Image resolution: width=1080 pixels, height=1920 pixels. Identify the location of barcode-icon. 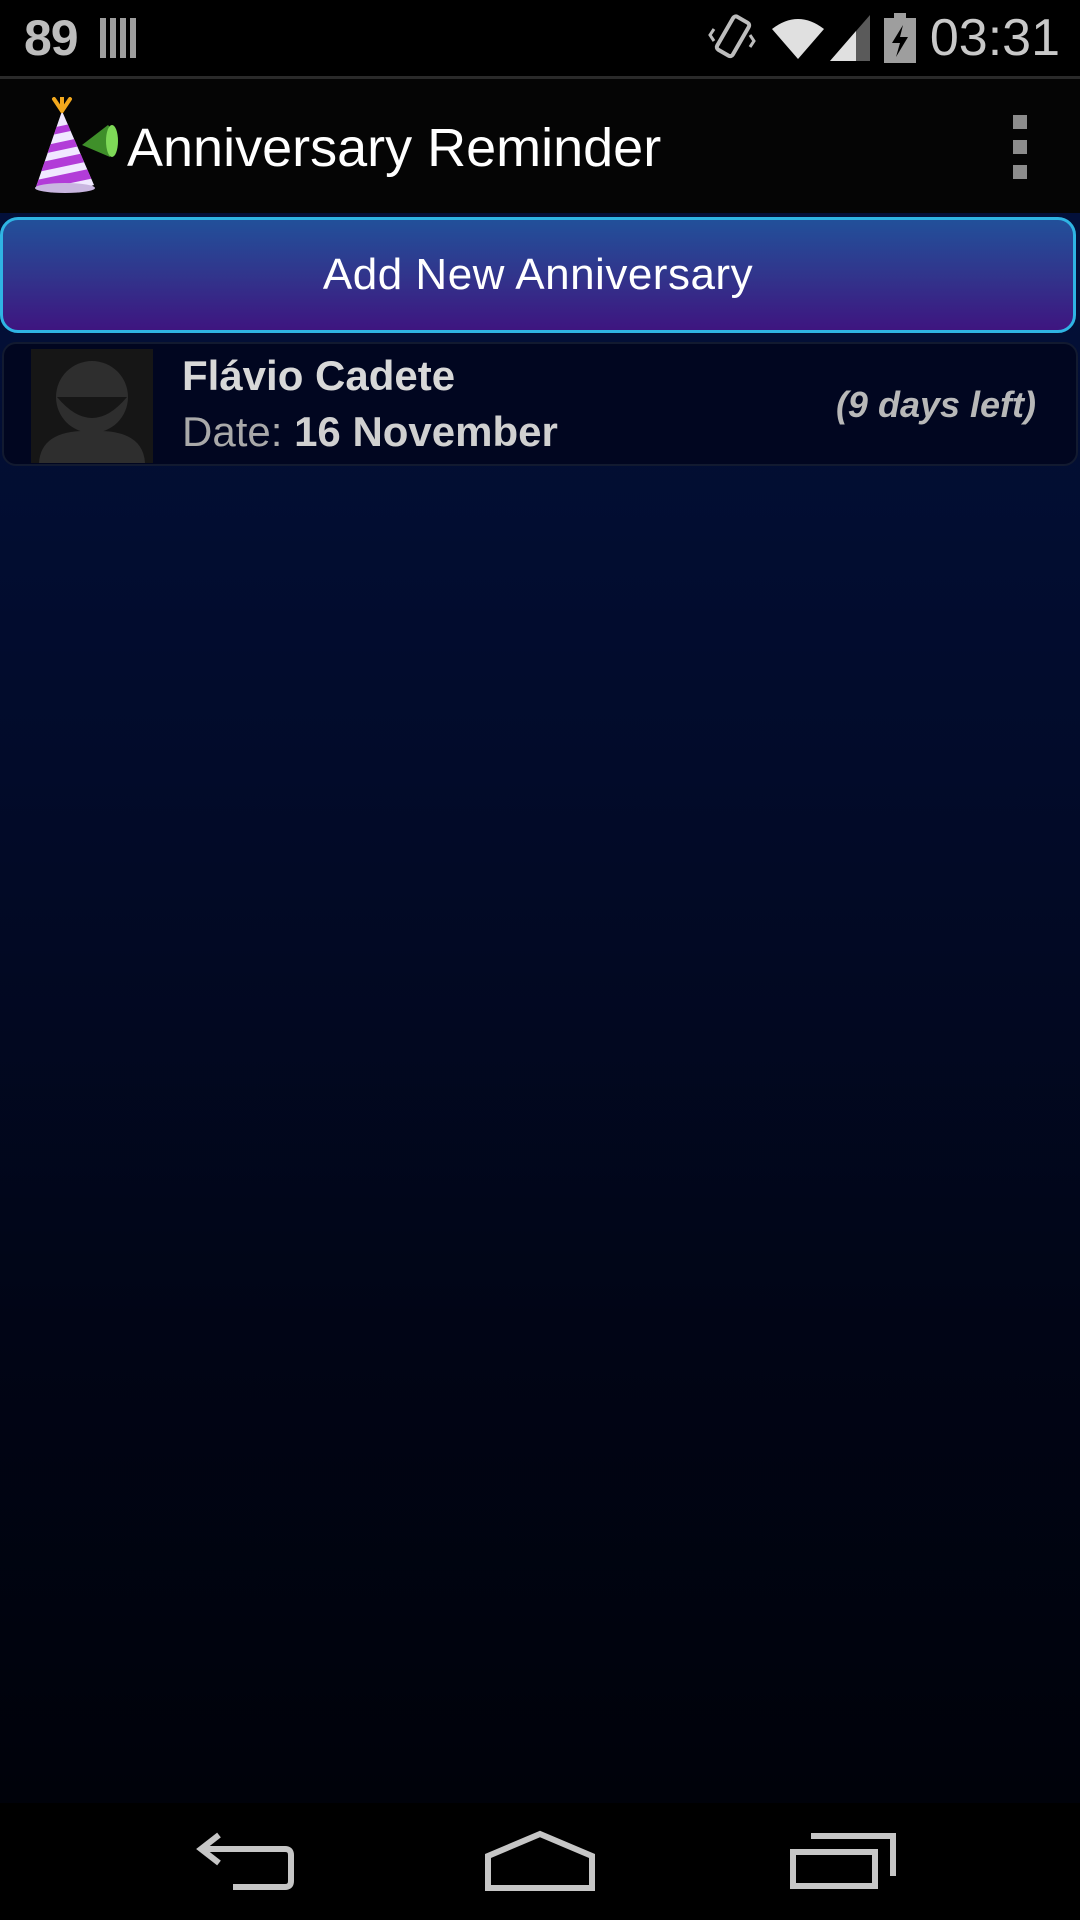
(118, 38).